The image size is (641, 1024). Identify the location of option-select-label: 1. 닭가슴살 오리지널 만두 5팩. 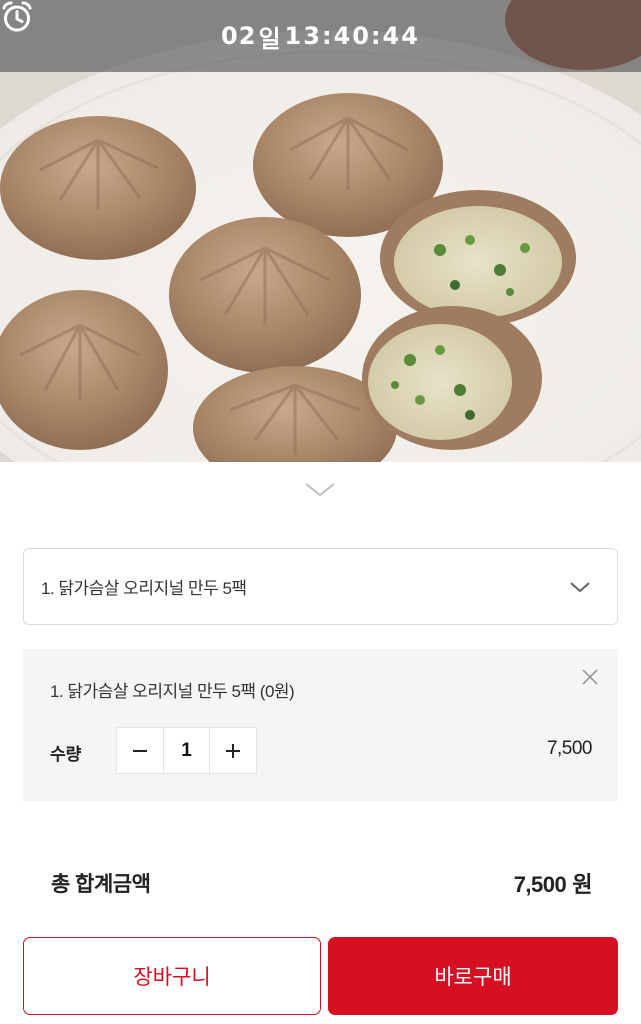
(144, 588).